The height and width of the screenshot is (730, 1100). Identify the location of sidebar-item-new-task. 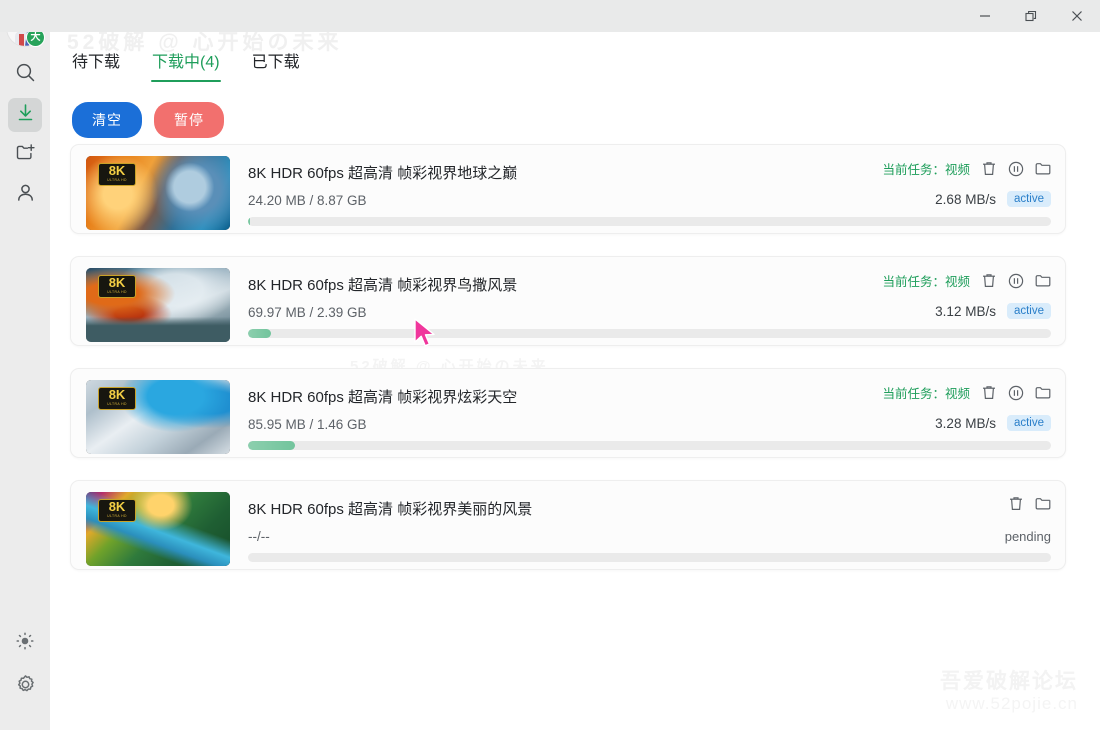
(25, 155).